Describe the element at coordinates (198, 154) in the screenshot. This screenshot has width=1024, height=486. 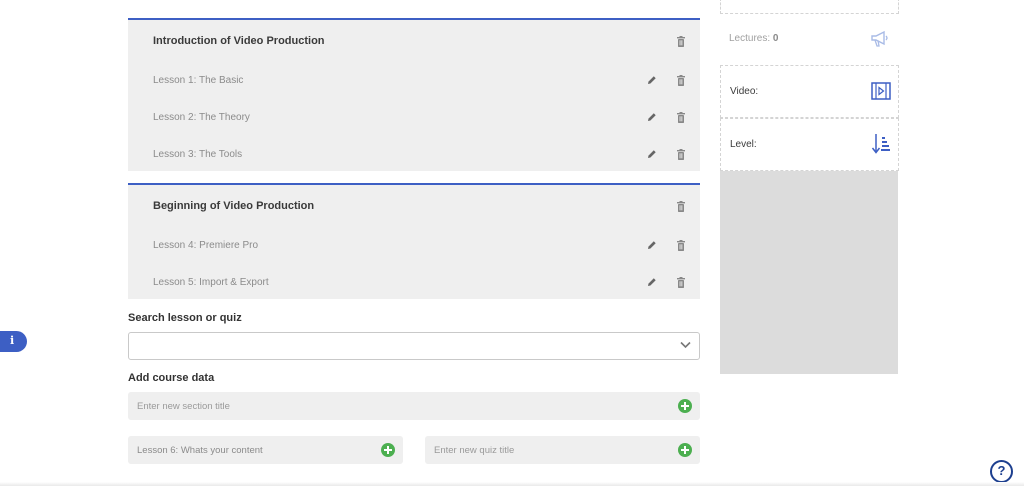
I see `lesson-title: Lesson 3: The Tools` at that location.